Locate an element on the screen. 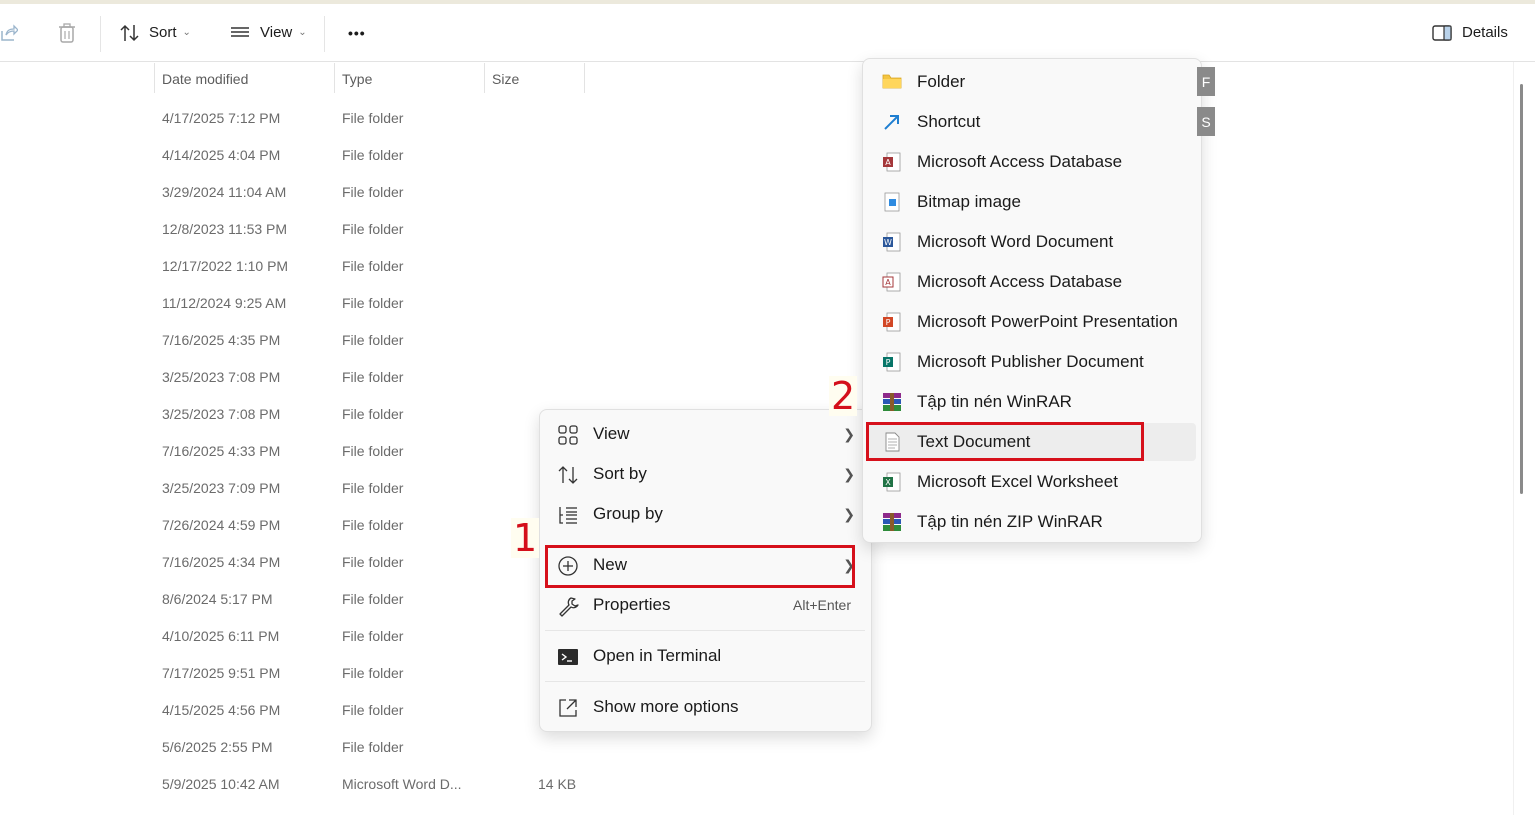 The height and width of the screenshot is (815, 1535). menu-item-group-by: Group by ❯ is located at coordinates (705, 514).